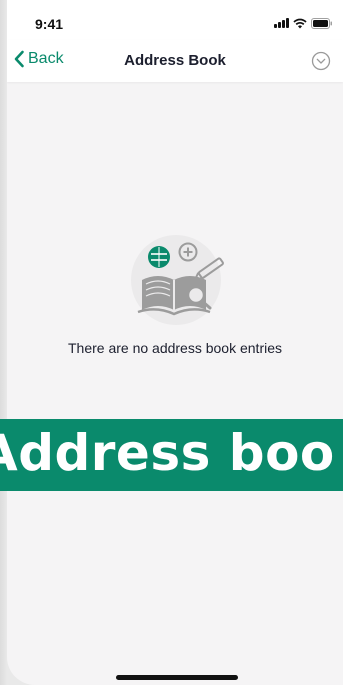 Image resolution: width=343 pixels, height=685 pixels. I want to click on overlay-banner: Address boo, so click(171, 455).